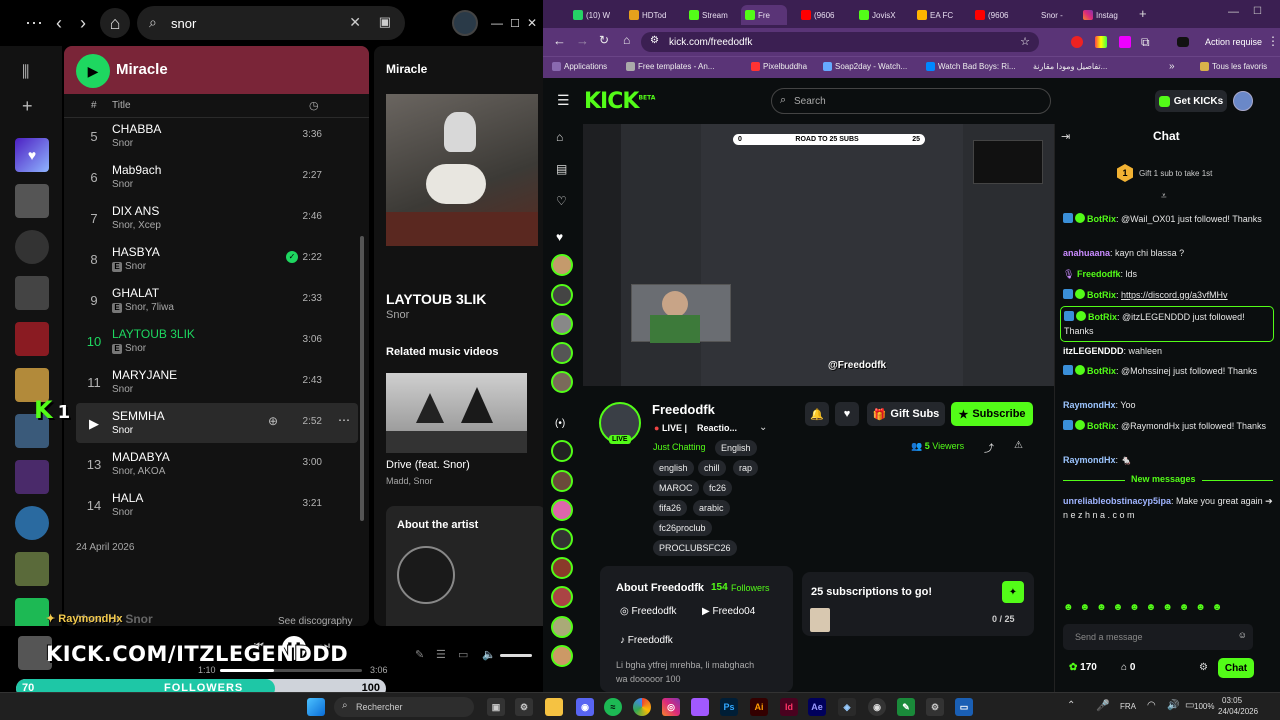 Image resolution: width=1280 pixels, height=720 pixels. What do you see at coordinates (1172, 66) in the screenshot?
I see `more-bookmarks-icon: »` at bounding box center [1172, 66].